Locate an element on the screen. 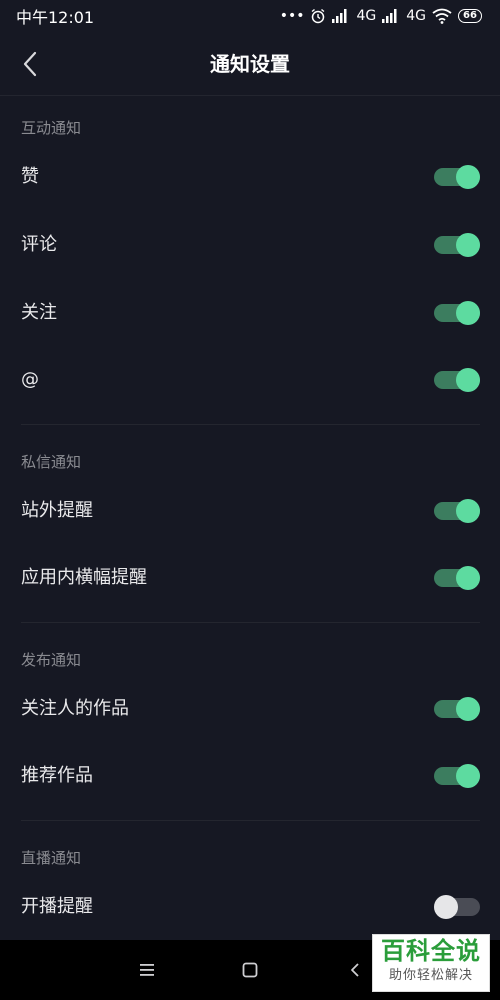 The width and height of the screenshot is (500, 1000). menu-icon is located at coordinates (147, 970).